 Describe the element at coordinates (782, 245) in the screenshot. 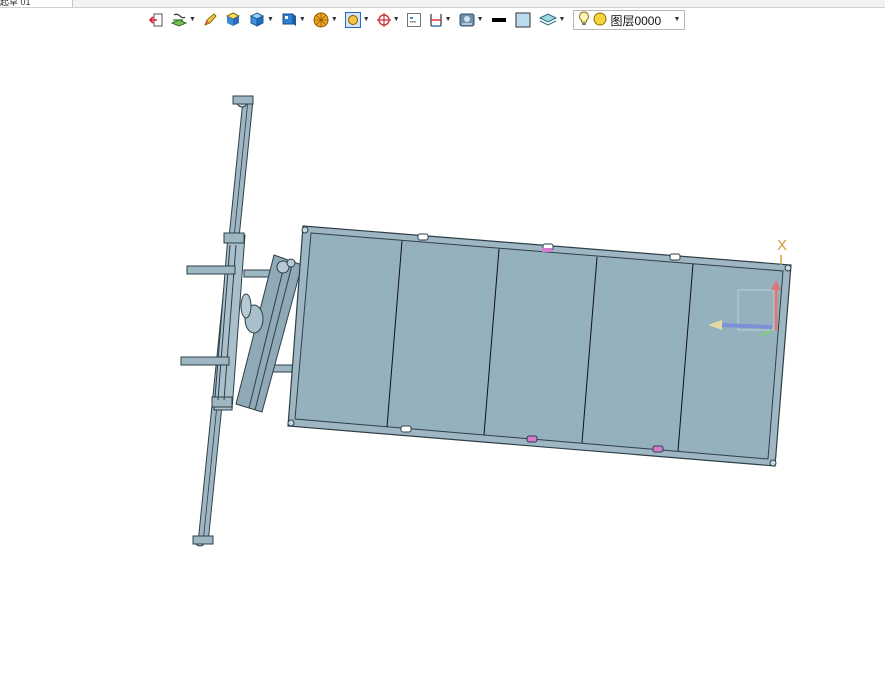

I see `axis-x-label: X` at that location.